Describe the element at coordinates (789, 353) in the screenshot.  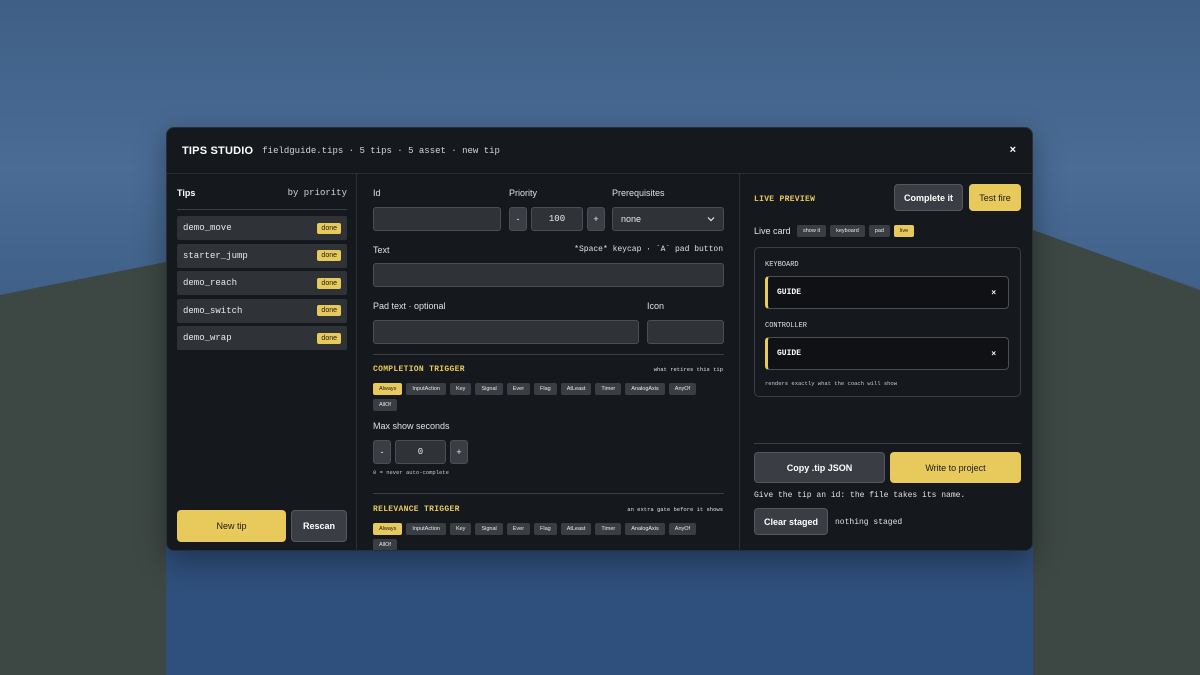
I see `controller-guide-text: GUIDE` at that location.